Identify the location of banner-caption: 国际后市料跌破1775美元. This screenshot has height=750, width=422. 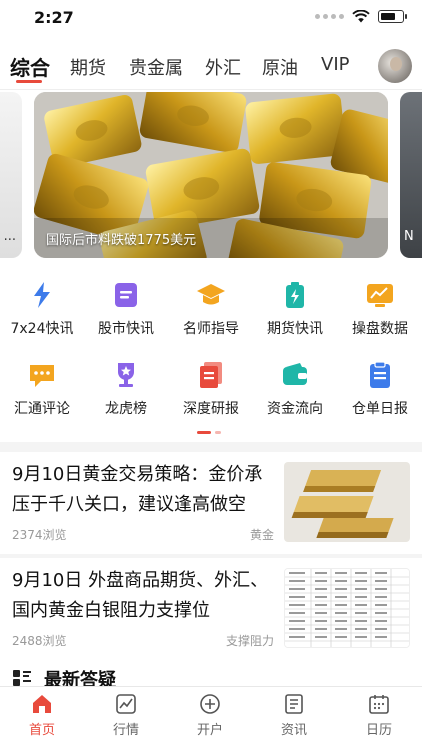
(121, 240).